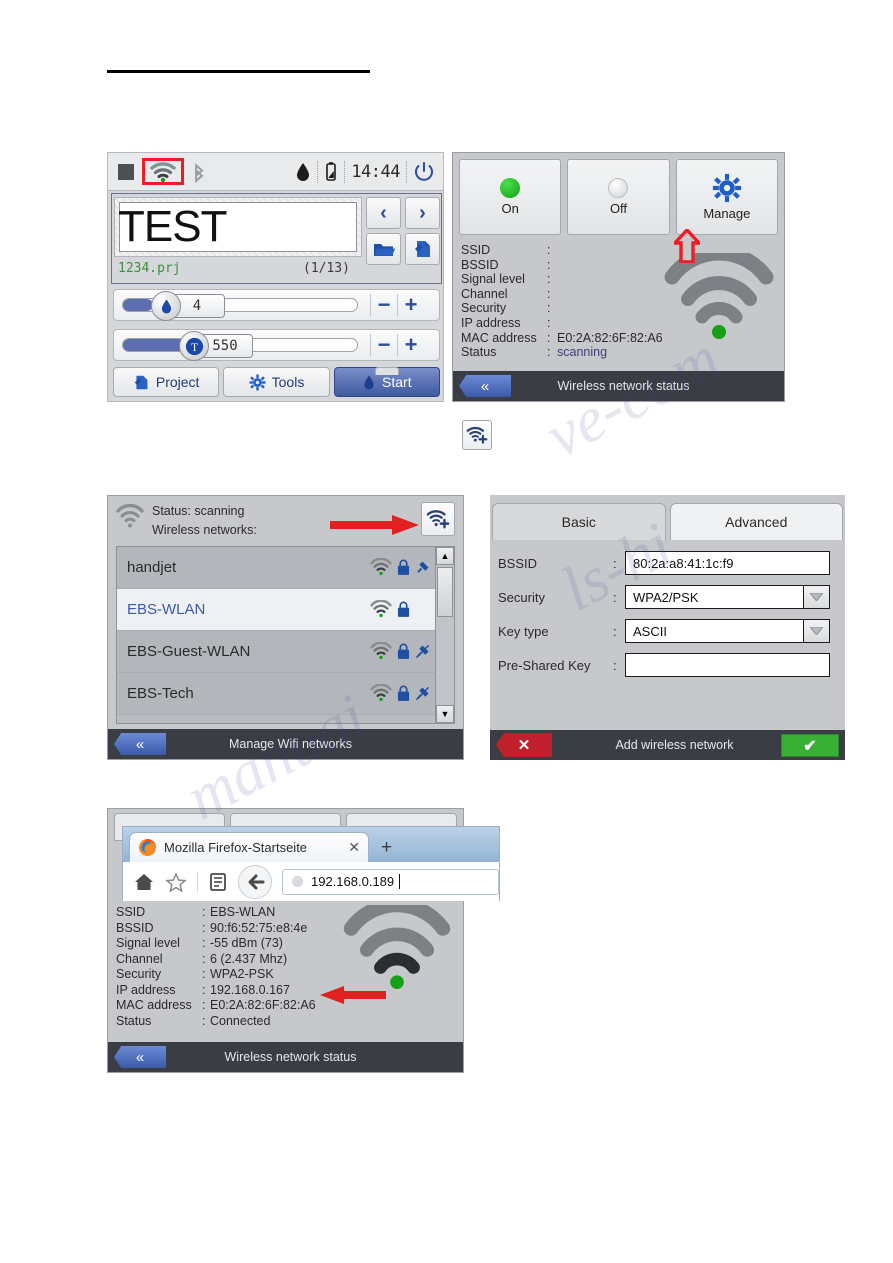 The image size is (893, 1263). Describe the element at coordinates (667, 517) in the screenshot. I see `settings-tabs: Basic Advanced` at that location.